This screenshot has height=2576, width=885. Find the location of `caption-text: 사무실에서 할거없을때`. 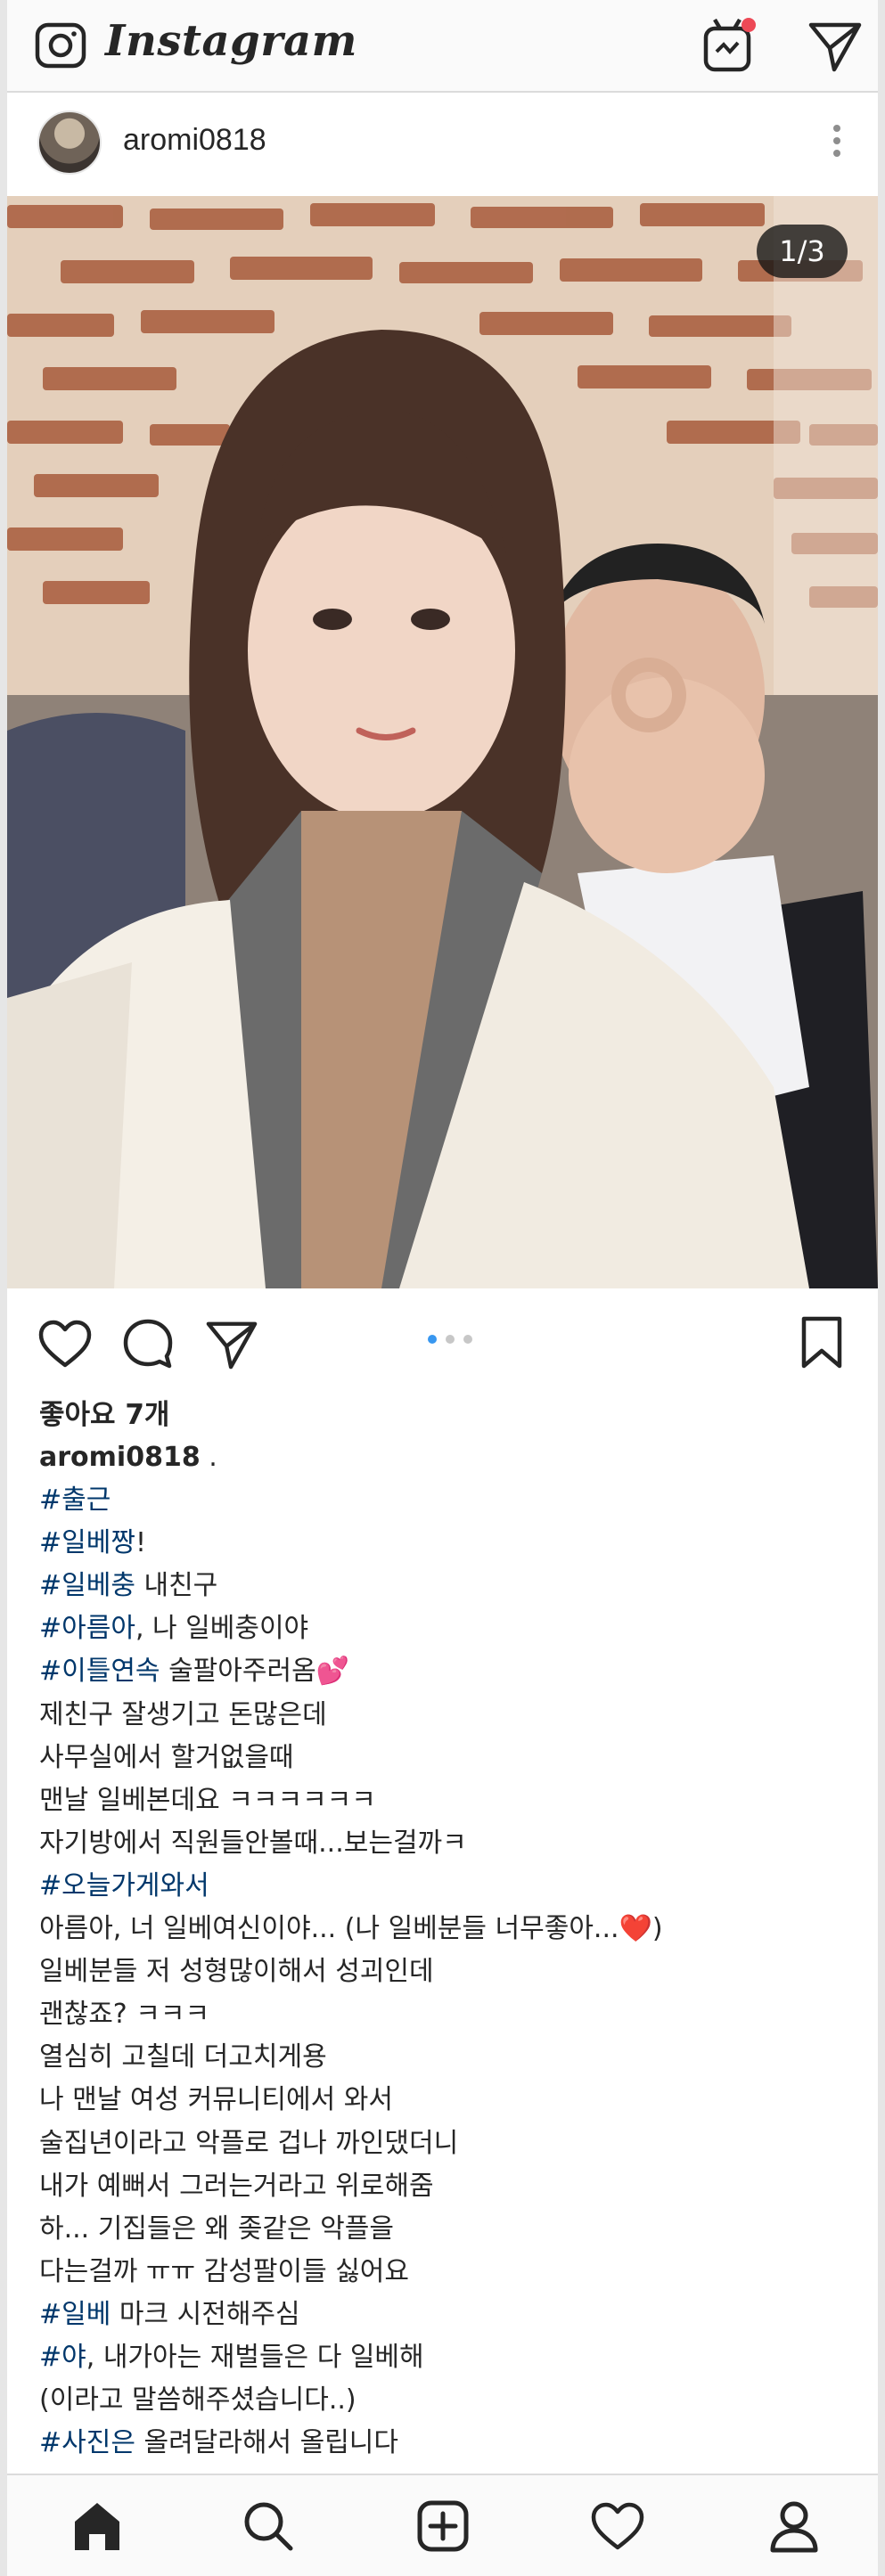

caption-text: 사무실에서 할거없을때 is located at coordinates (166, 1757).